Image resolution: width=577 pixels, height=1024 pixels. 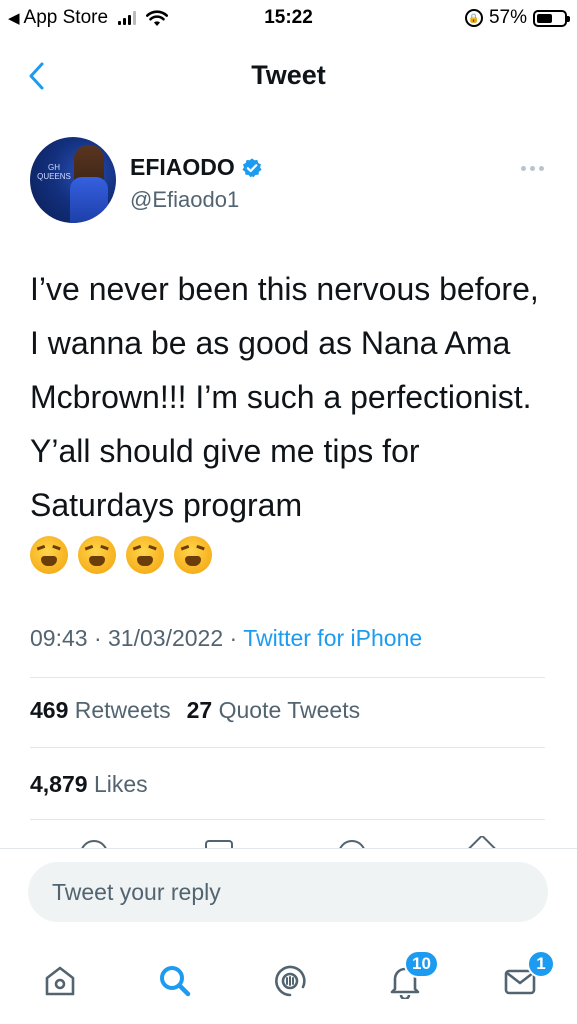 I want to click on display-name-row: EFIAODO, so click(x=196, y=167).